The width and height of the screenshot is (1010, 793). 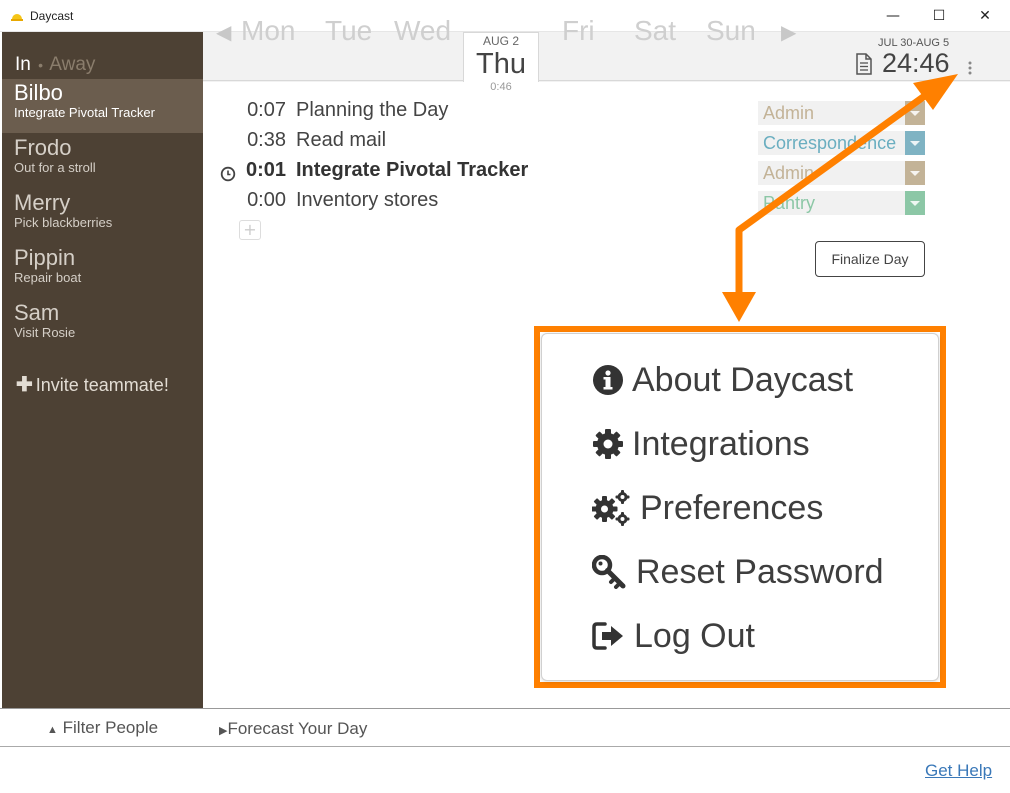 What do you see at coordinates (38, 92) in the screenshot?
I see `person-name: Bilbo` at bounding box center [38, 92].